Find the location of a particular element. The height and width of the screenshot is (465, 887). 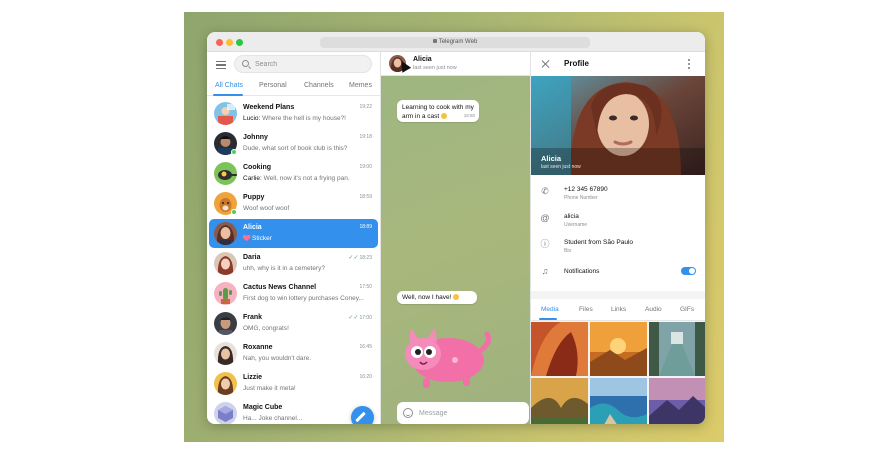

tab-files: Files is located at coordinates (586, 309).